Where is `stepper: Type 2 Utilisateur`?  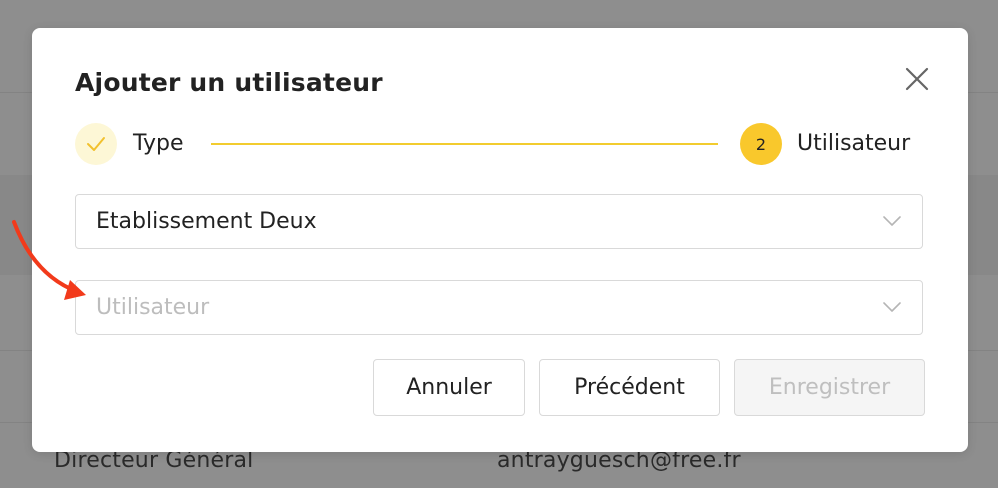 stepper: Type 2 Utilisateur is located at coordinates (500, 145).